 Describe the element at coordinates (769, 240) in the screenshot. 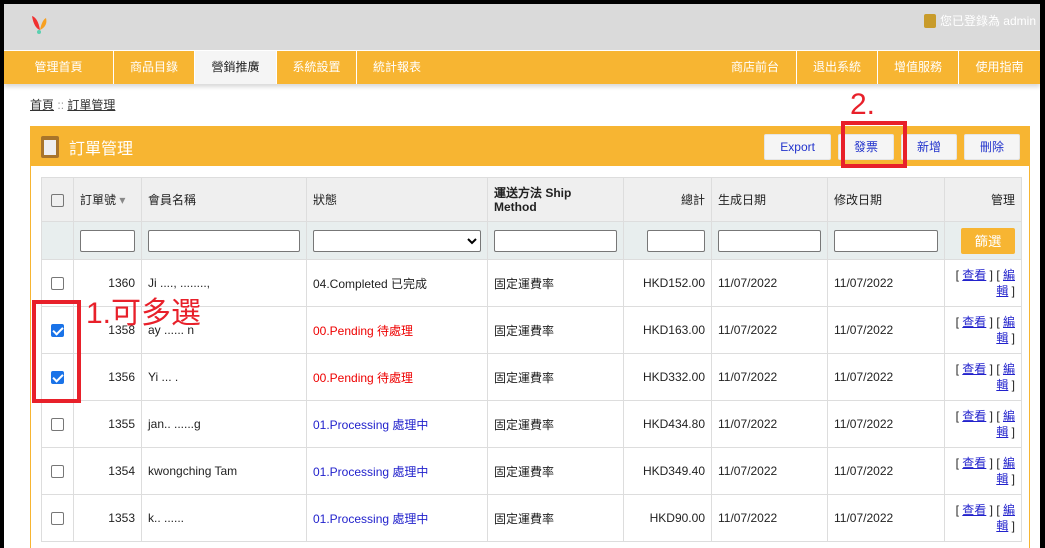

I see `filter-created` at that location.